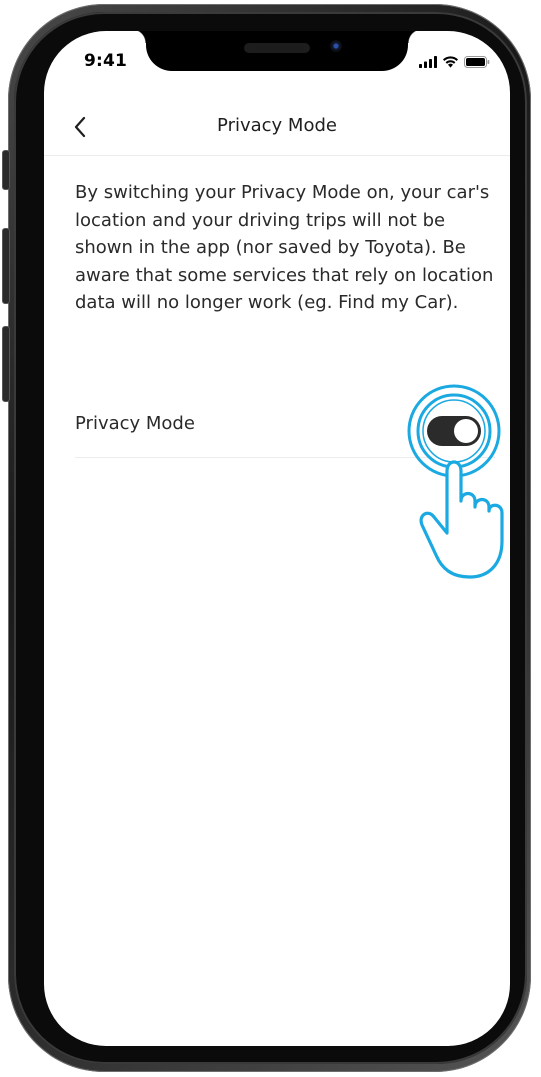 This screenshot has height=1077, width=541. What do you see at coordinates (285, 427) in the screenshot?
I see `privacy-mode-row: Privacy Mode` at bounding box center [285, 427].